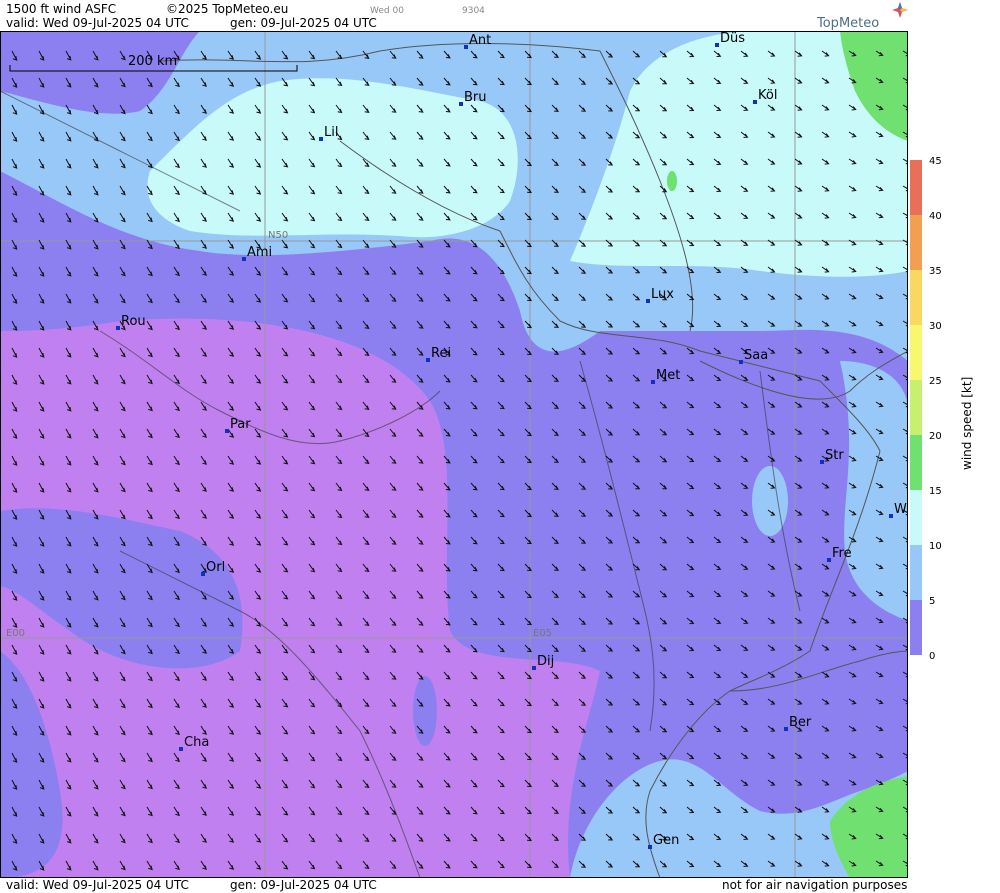 This screenshot has width=1000, height=893. Describe the element at coordinates (545, 661) in the screenshot. I see `city-label: Dij` at that location.